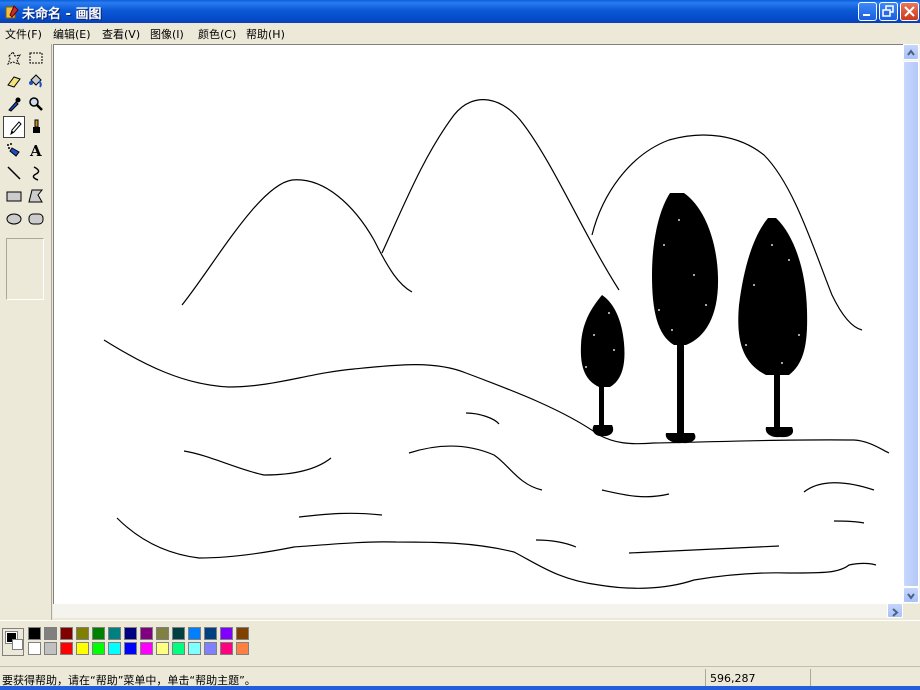 The width and height of the screenshot is (920, 690). What do you see at coordinates (167, 34) in the screenshot?
I see `menu-image: 图像(I)` at bounding box center [167, 34].